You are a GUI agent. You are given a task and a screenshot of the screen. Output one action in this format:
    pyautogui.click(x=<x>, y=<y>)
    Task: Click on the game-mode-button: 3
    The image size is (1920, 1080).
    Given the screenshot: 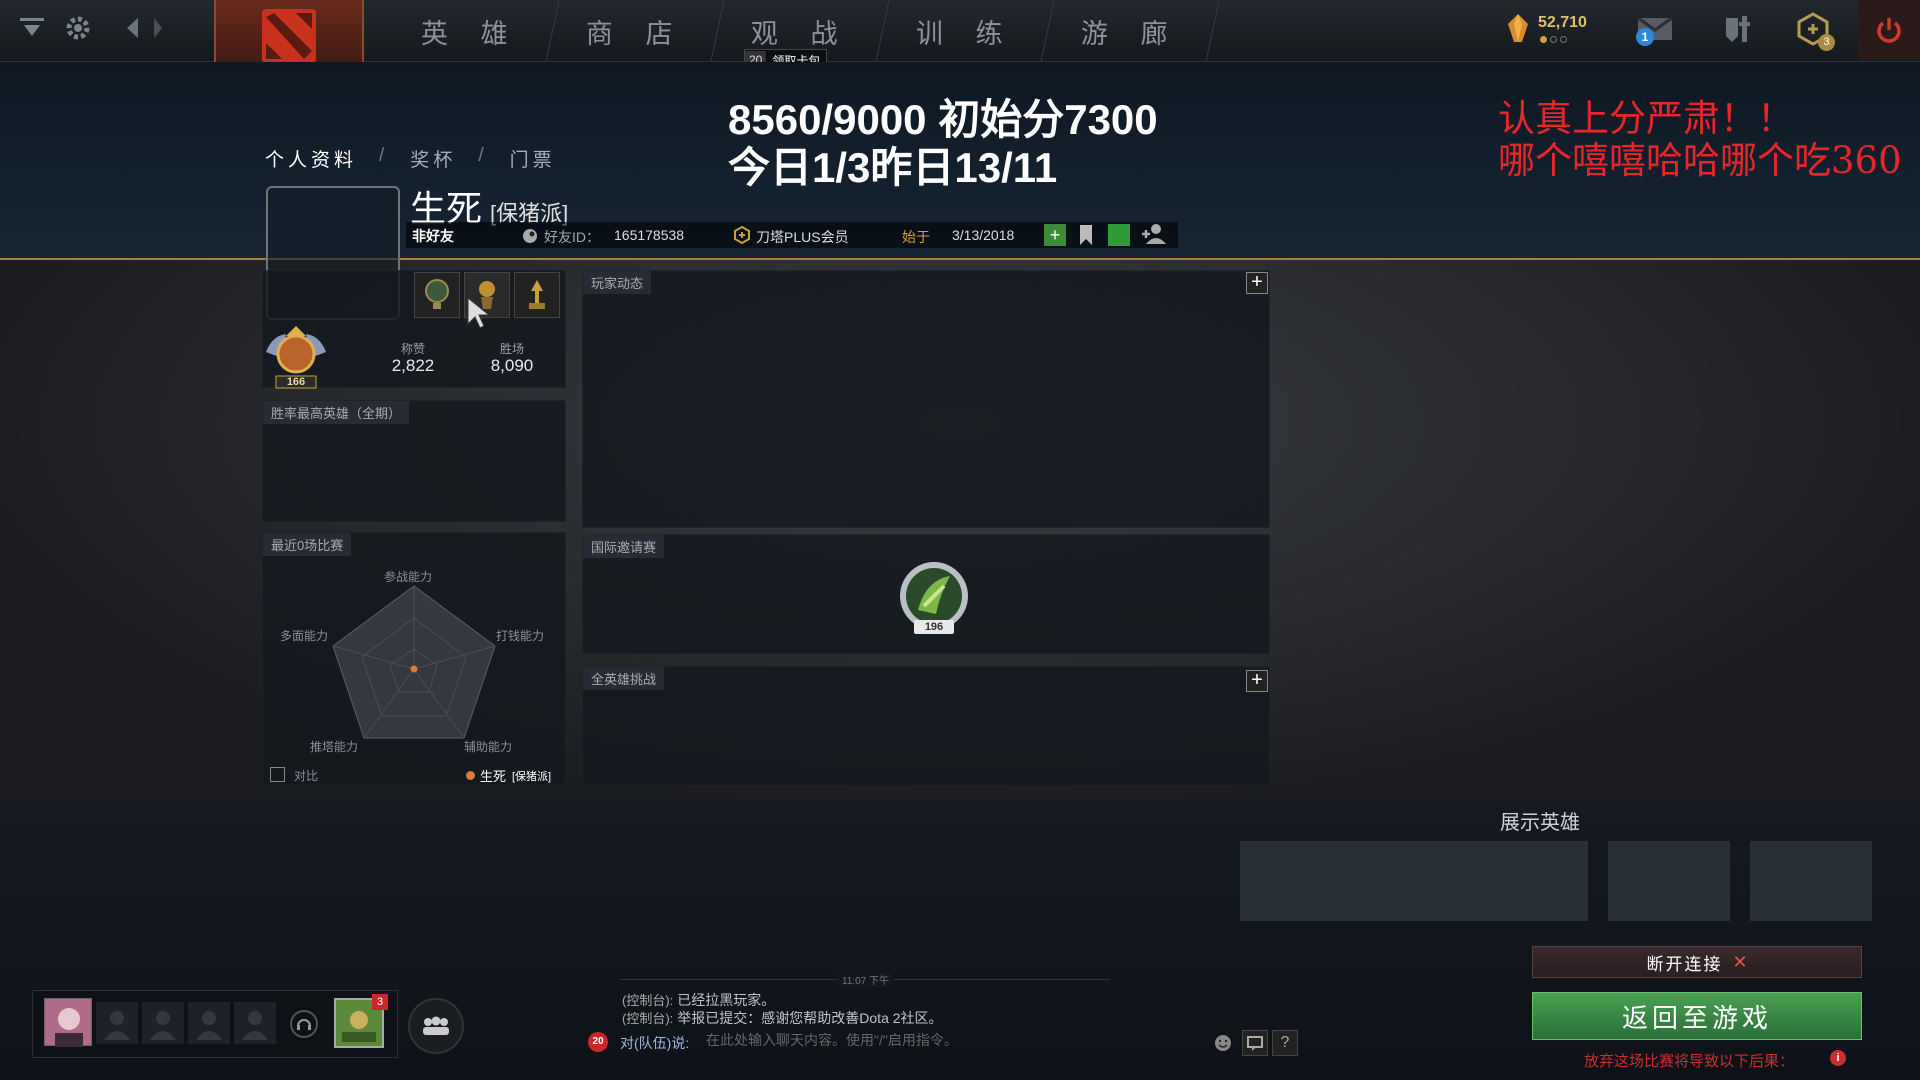 What is the action you would take?
    pyautogui.click(x=361, y=1021)
    